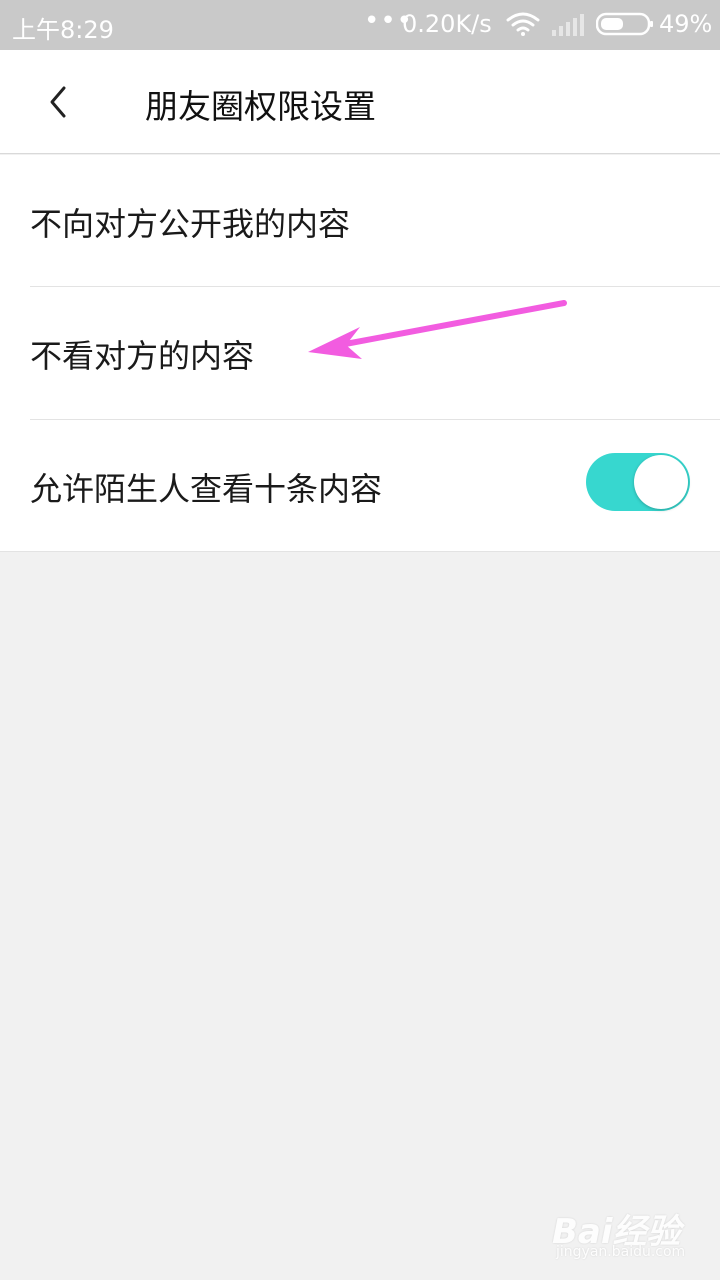 The height and width of the screenshot is (1280, 720). What do you see at coordinates (437, 329) in the screenshot?
I see `annotation-arrow-icon` at bounding box center [437, 329].